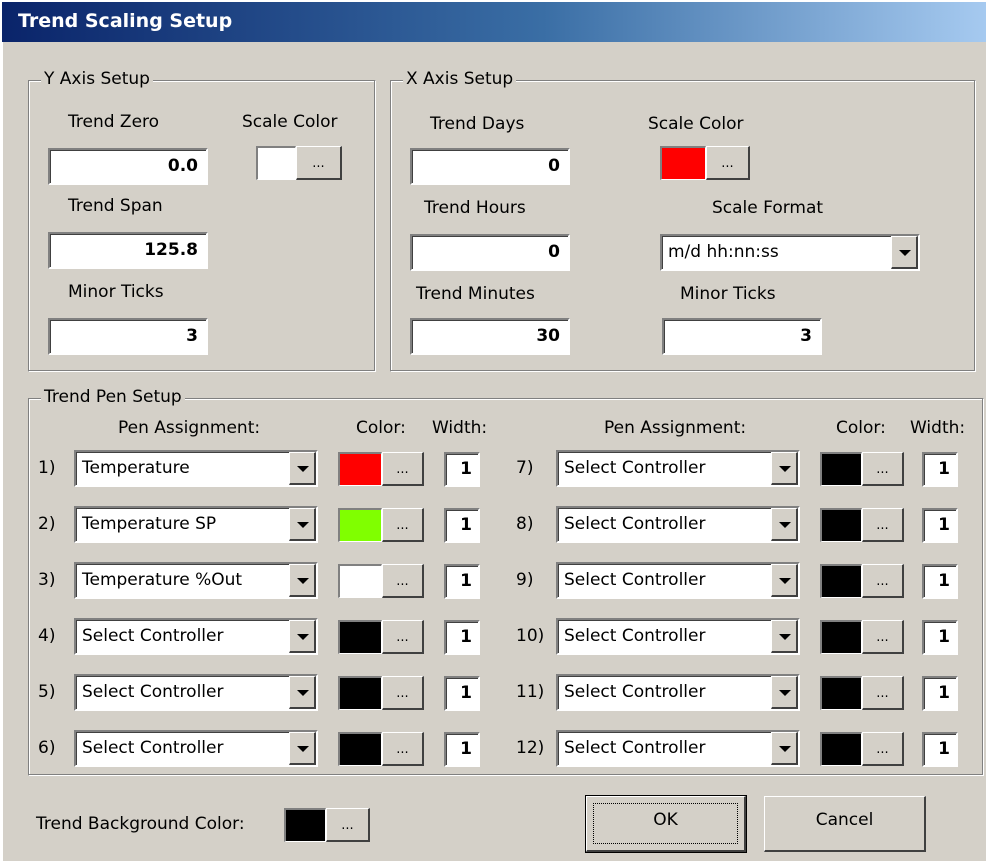  What do you see at coordinates (114, 122) in the screenshot?
I see `trend-zero-label: Trend Zero` at bounding box center [114, 122].